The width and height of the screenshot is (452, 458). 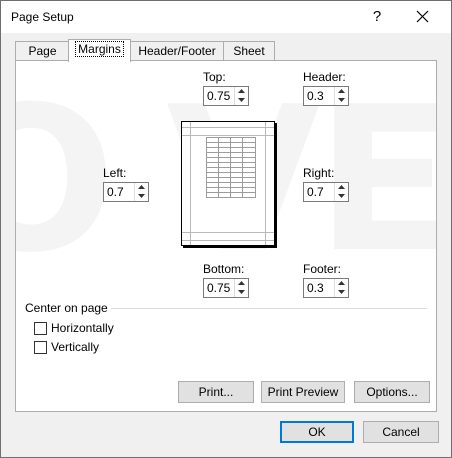 What do you see at coordinates (249, 51) in the screenshot?
I see `tab-sheet: Sheet` at bounding box center [249, 51].